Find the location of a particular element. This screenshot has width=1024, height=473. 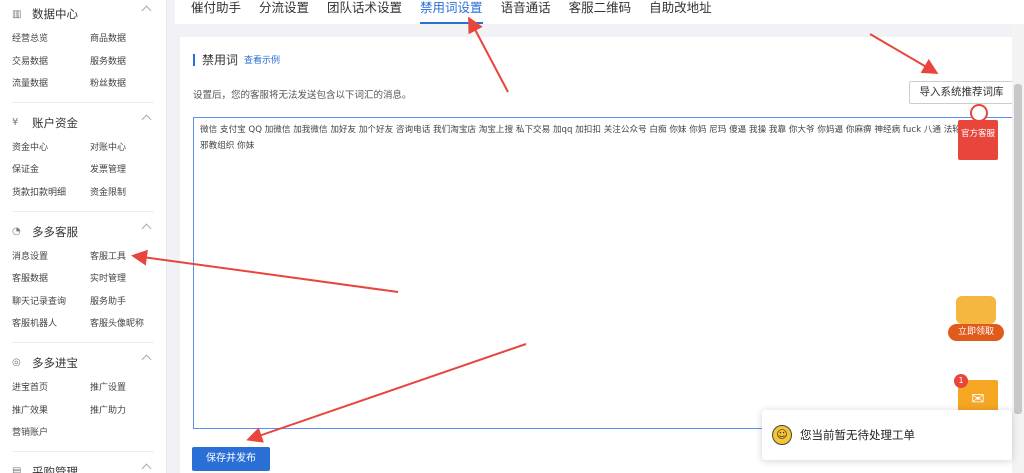

toast-message: 您当前暂无待处理工单 is located at coordinates (857, 435).